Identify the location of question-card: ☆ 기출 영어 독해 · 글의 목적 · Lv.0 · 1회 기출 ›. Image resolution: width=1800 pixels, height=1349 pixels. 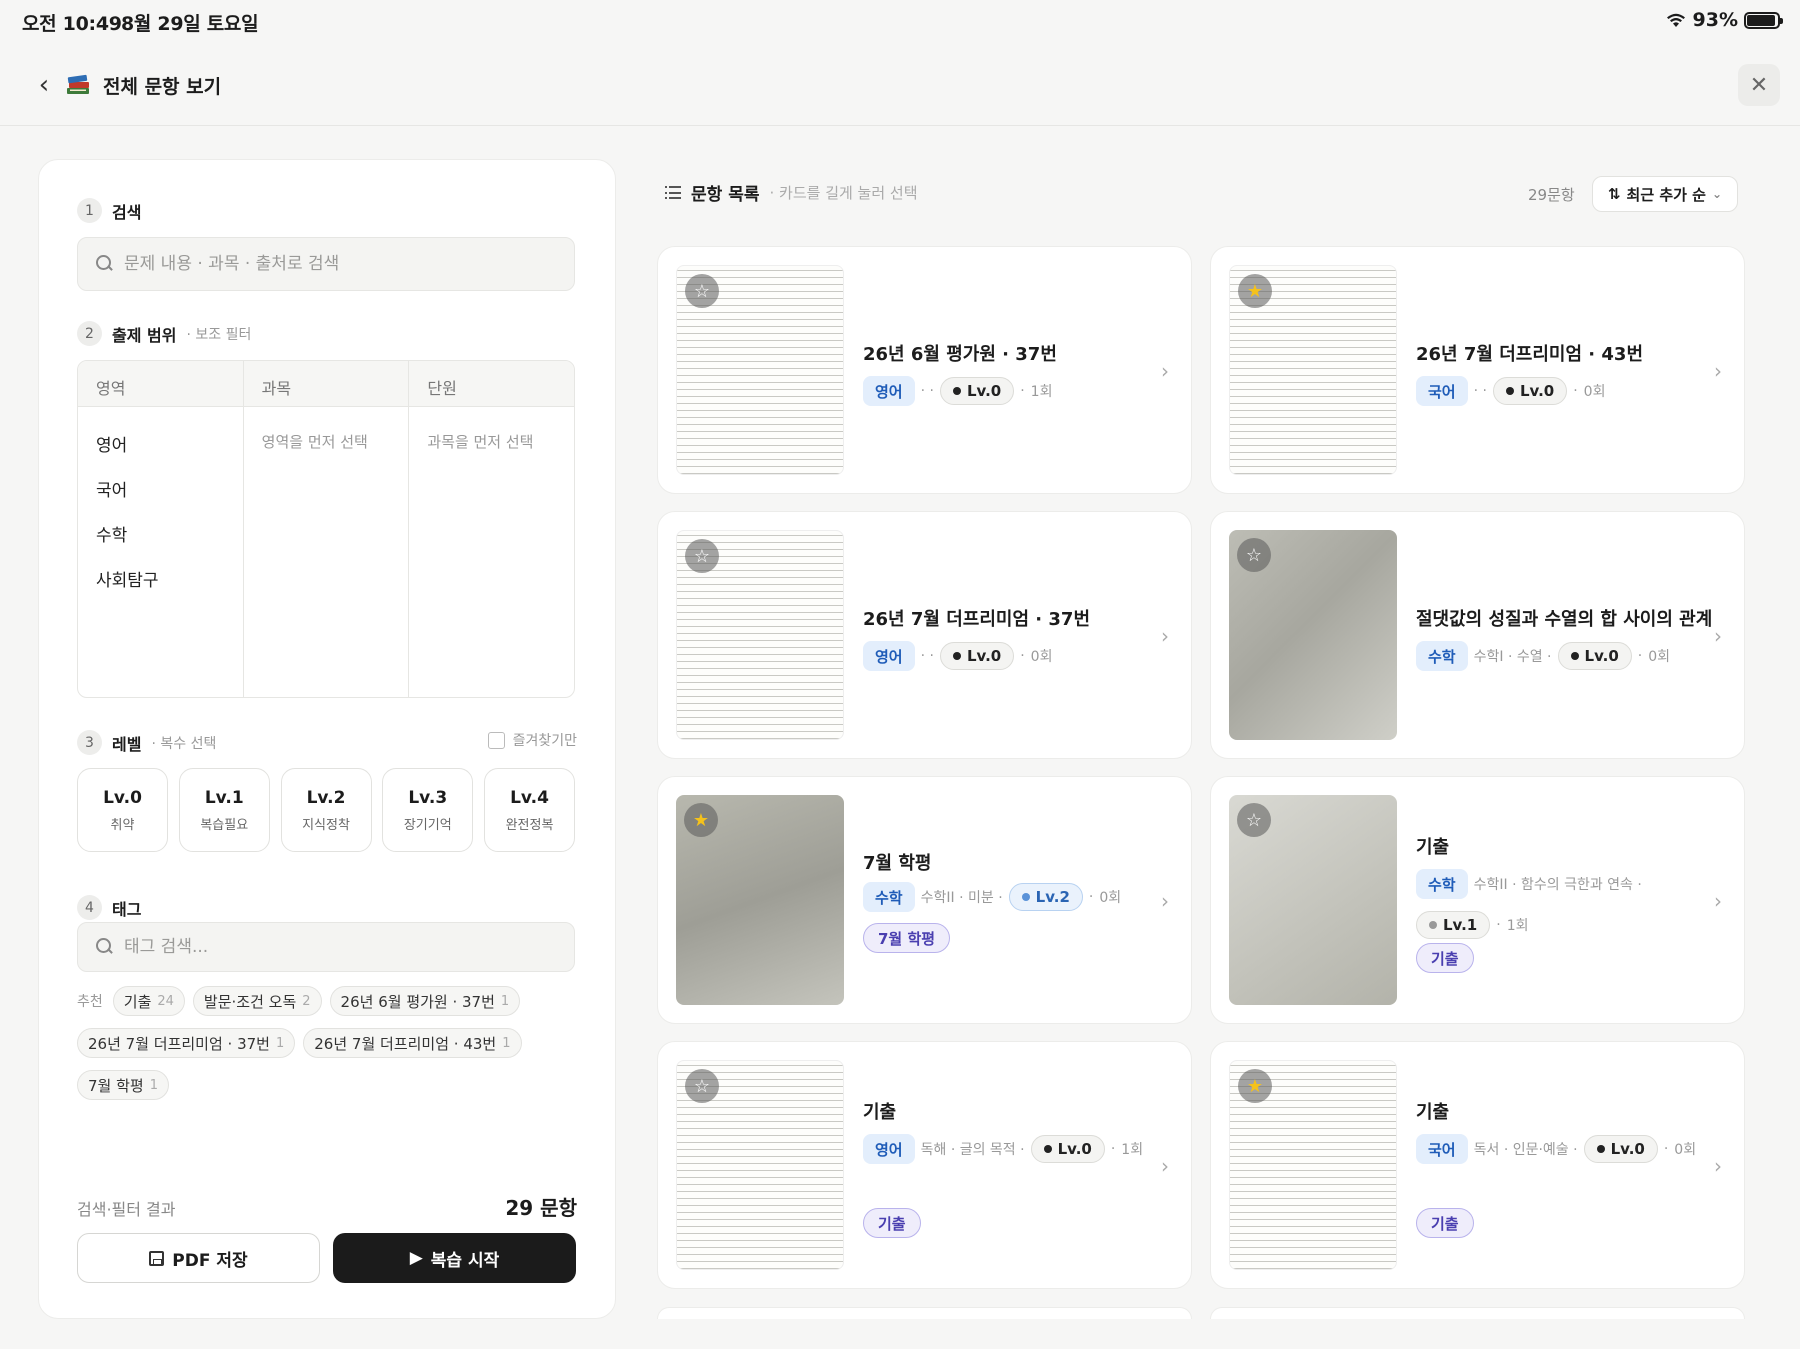
(924, 1165).